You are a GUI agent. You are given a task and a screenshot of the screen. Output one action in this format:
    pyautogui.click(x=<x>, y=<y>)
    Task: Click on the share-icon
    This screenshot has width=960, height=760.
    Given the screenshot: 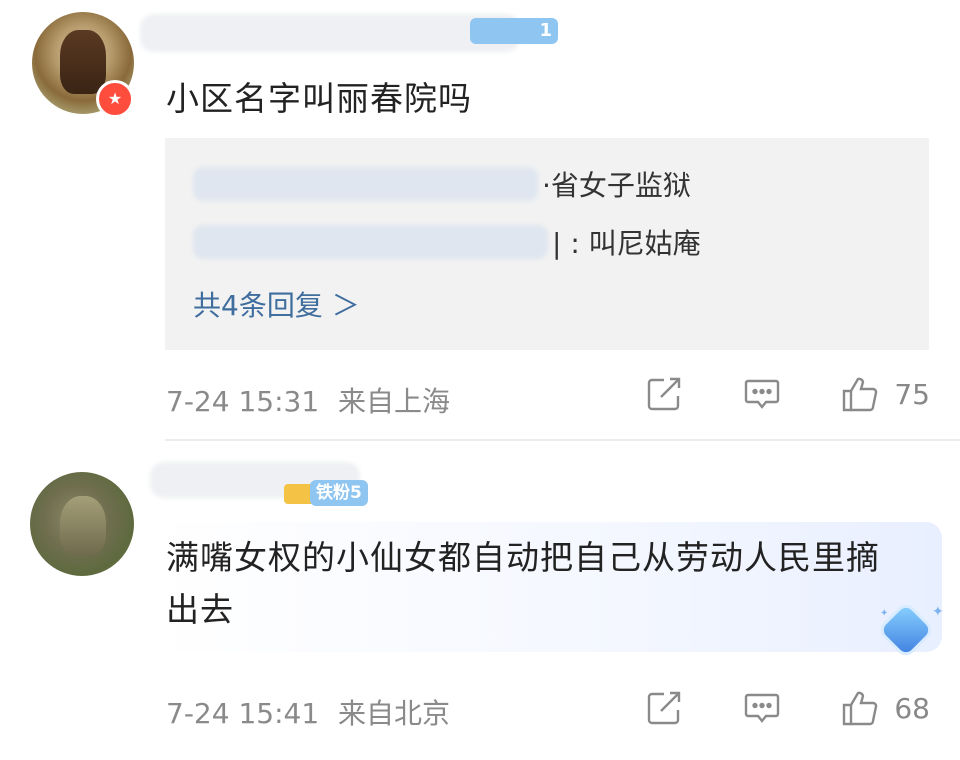 What is the action you would take?
    pyautogui.click(x=664, y=708)
    